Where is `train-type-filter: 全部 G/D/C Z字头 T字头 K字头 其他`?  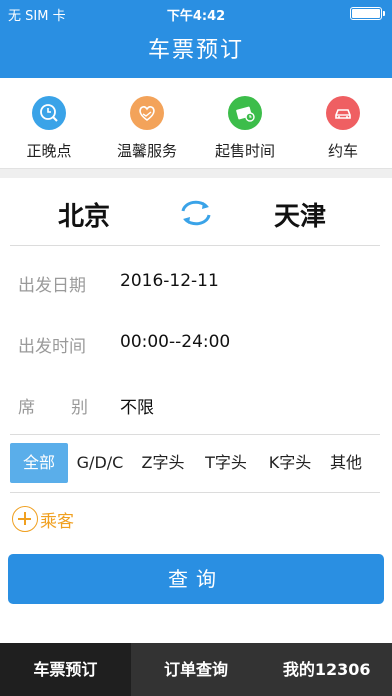 train-type-filter: 全部 G/D/C Z字头 T字头 K字头 其他 is located at coordinates (196, 463).